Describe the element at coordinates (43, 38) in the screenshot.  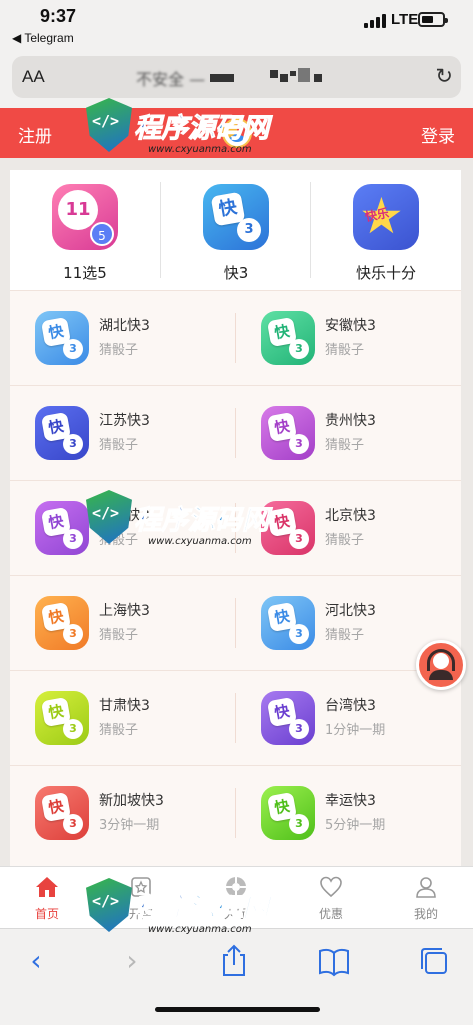
I see `back-to-telegram: ◀ Telegram` at that location.